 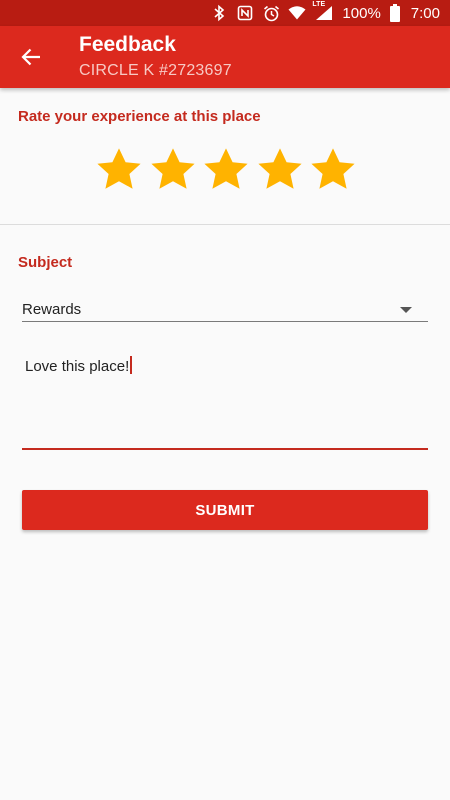 What do you see at coordinates (425, 13) in the screenshot?
I see `clock: 7:00` at bounding box center [425, 13].